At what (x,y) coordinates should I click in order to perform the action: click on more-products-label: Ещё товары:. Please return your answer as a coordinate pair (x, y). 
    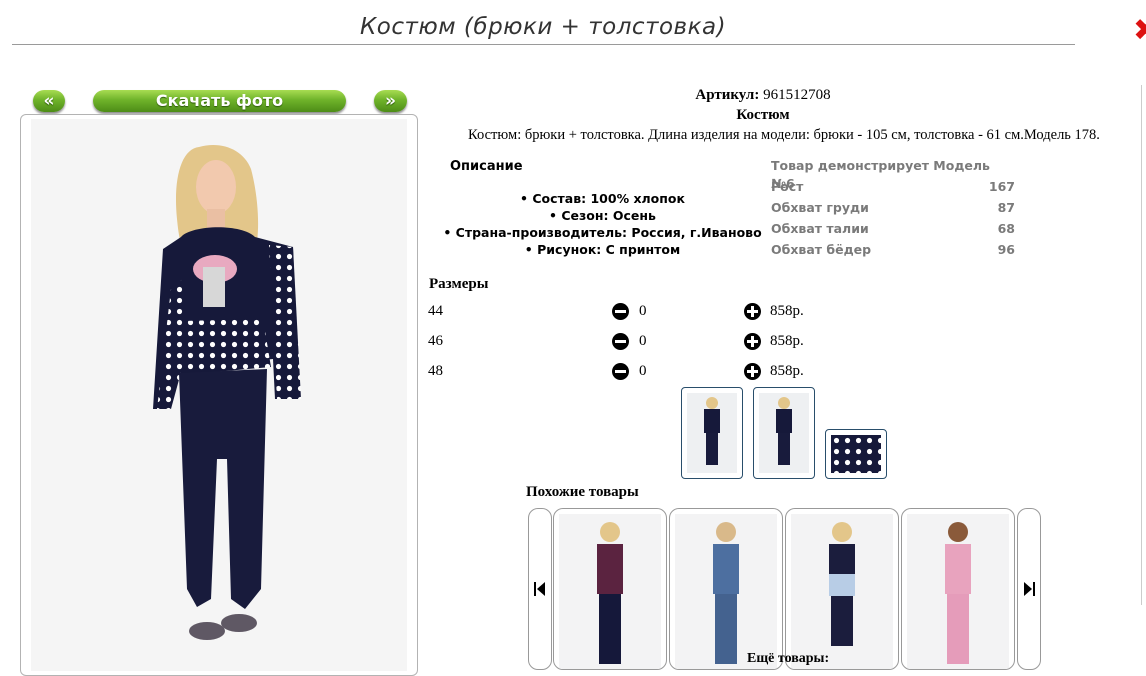
    Looking at the image, I should click on (788, 658).